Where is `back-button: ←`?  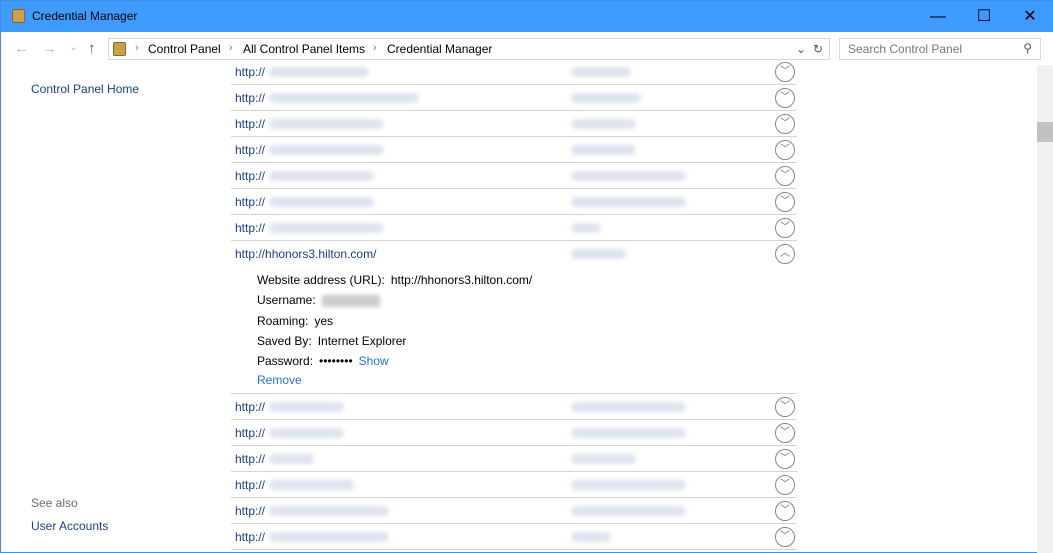
back-button: ← is located at coordinates (21, 48).